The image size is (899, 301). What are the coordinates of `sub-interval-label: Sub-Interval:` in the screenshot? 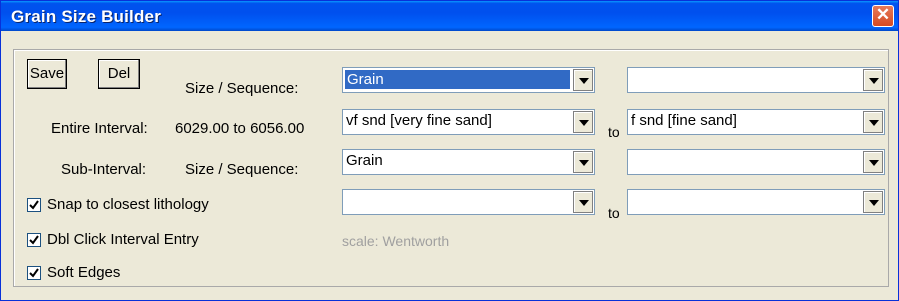 It's located at (104, 169).